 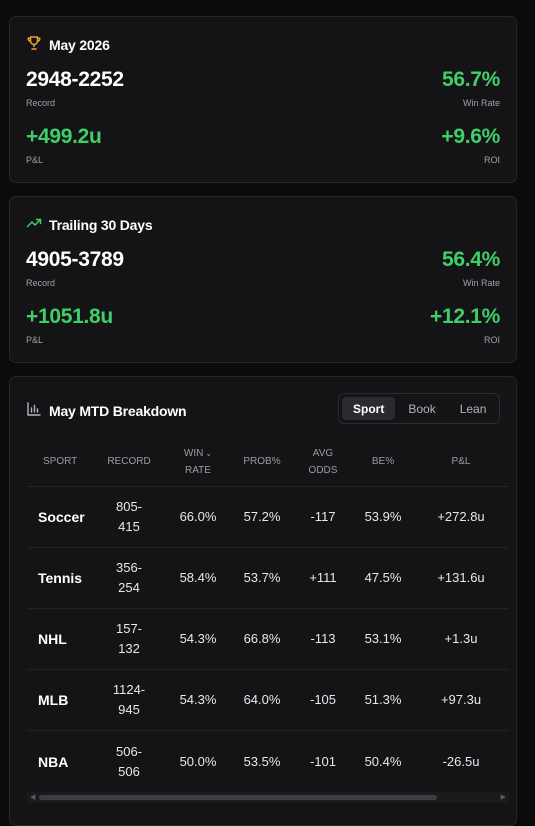 What do you see at coordinates (369, 408) in the screenshot?
I see `tab-sport: Sport` at bounding box center [369, 408].